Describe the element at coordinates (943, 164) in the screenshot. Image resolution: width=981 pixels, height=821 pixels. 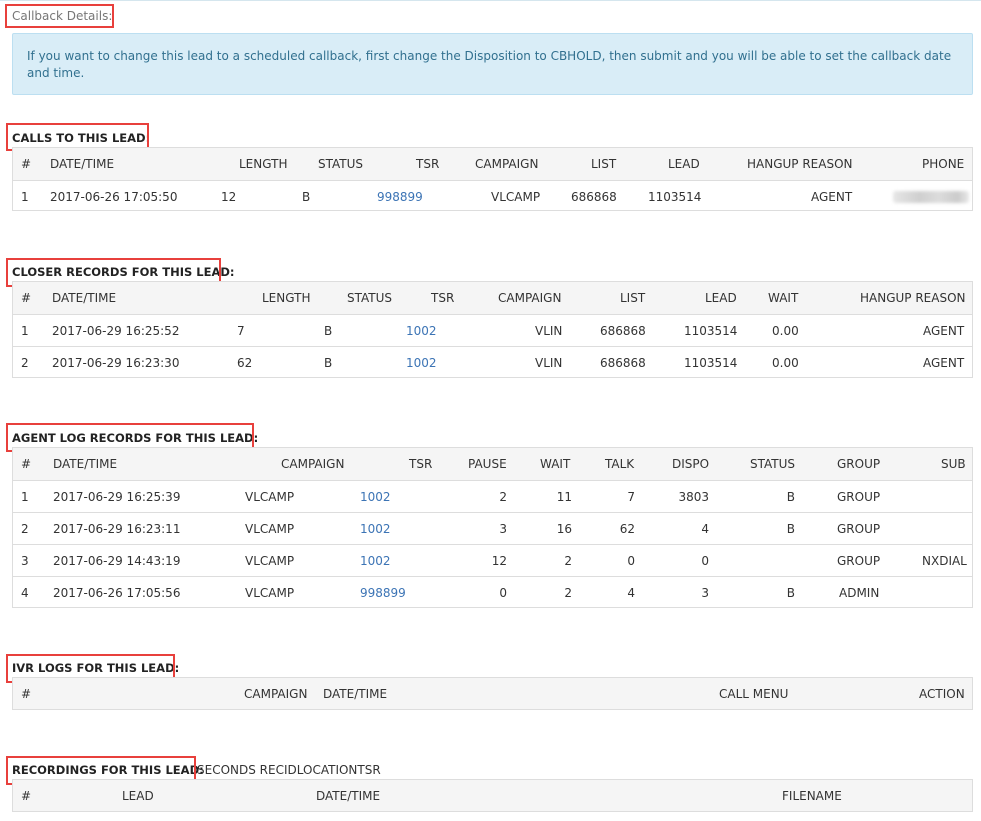
I see `column-header: PHONE` at that location.